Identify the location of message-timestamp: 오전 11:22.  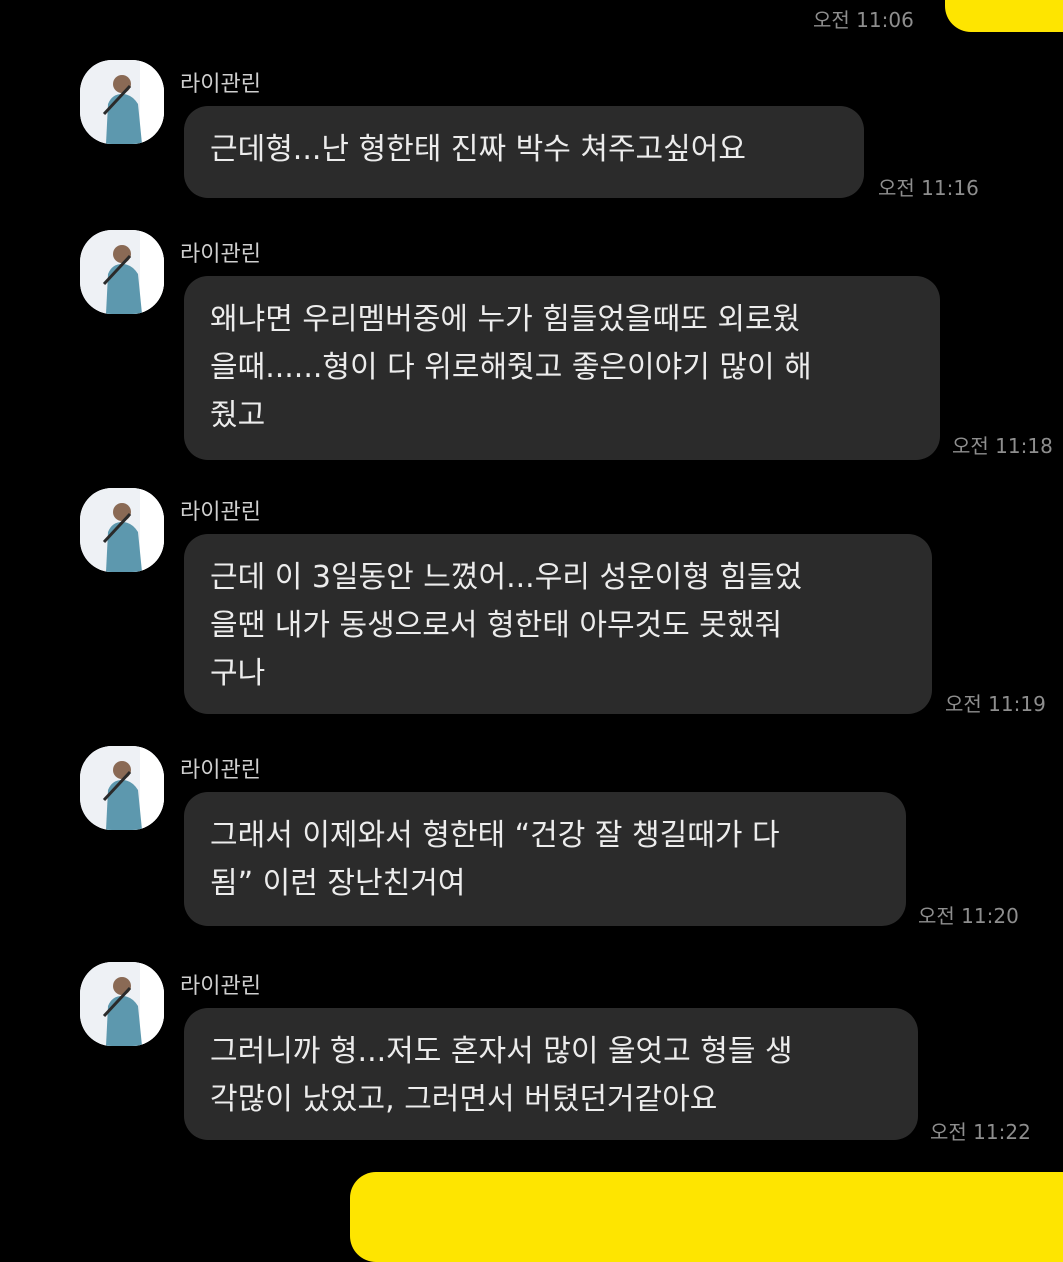
(980, 1132).